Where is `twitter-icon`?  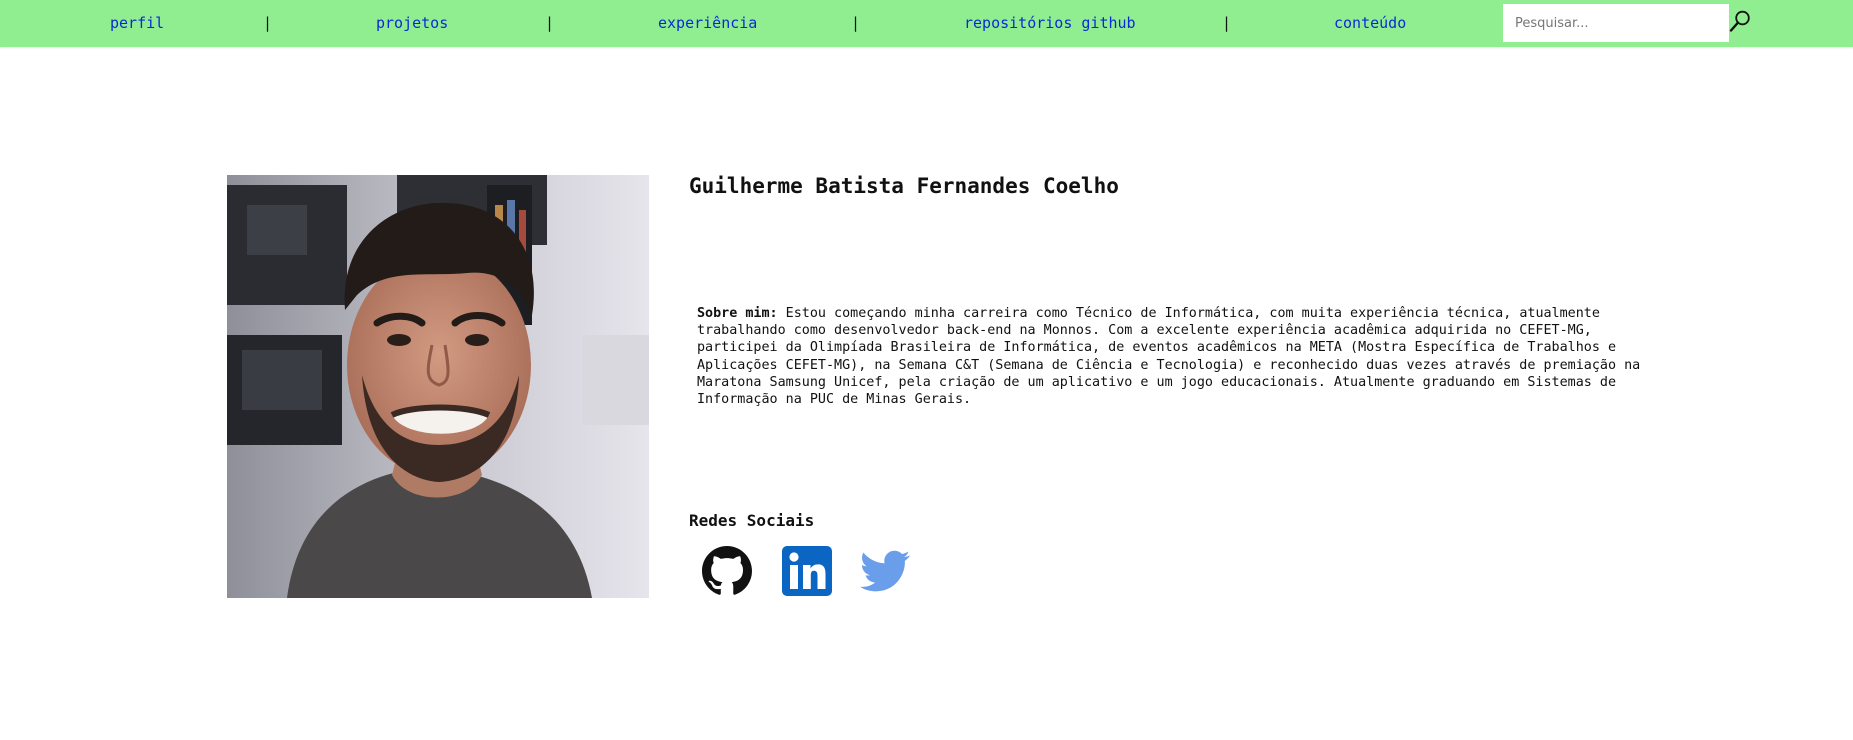
twitter-icon is located at coordinates (884, 571).